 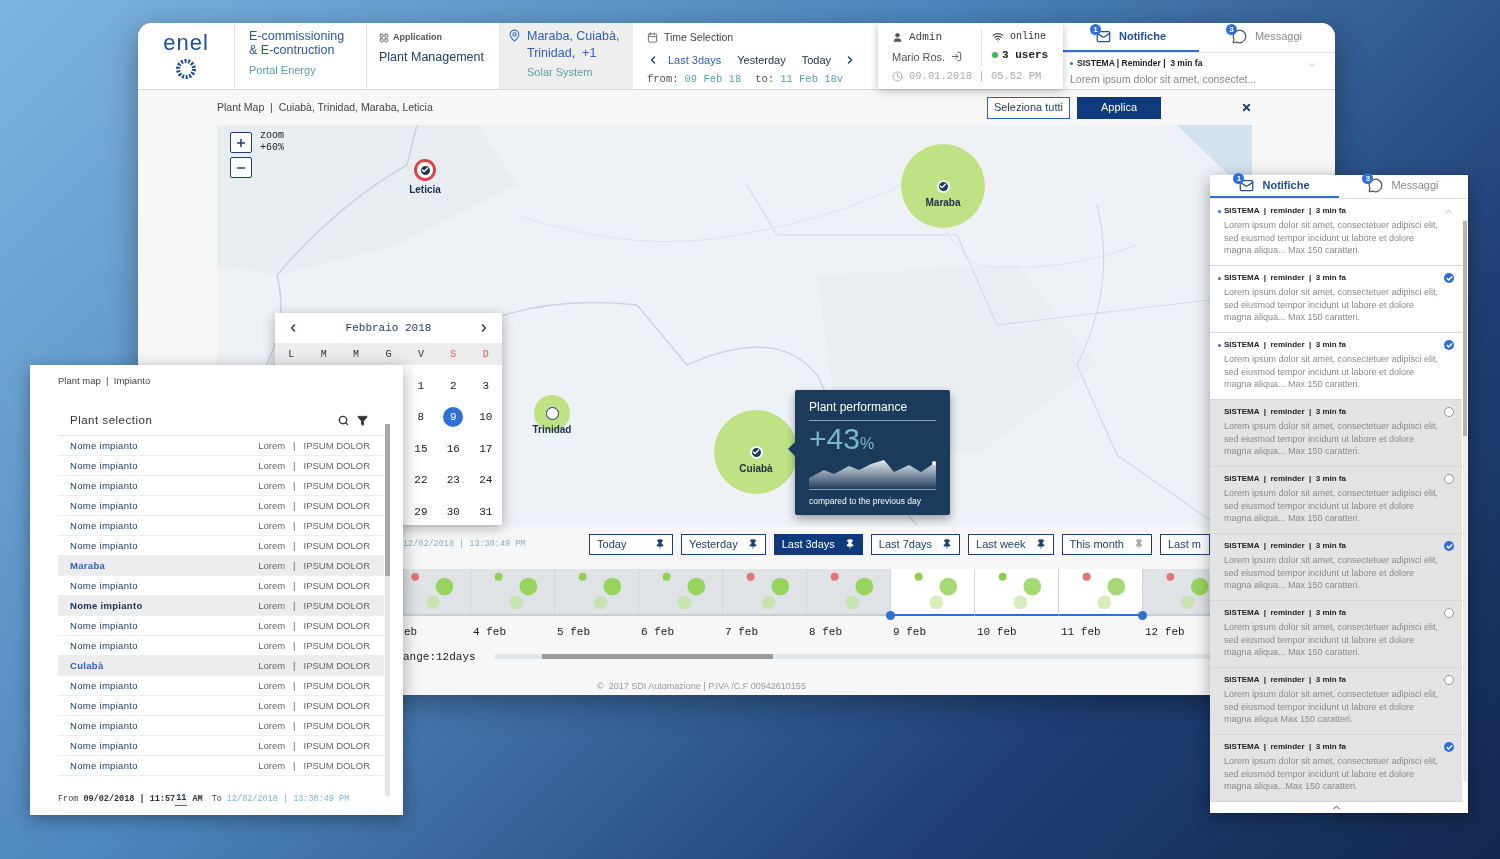 What do you see at coordinates (387, 610) in the screenshot?
I see `list-scrollbar` at bounding box center [387, 610].